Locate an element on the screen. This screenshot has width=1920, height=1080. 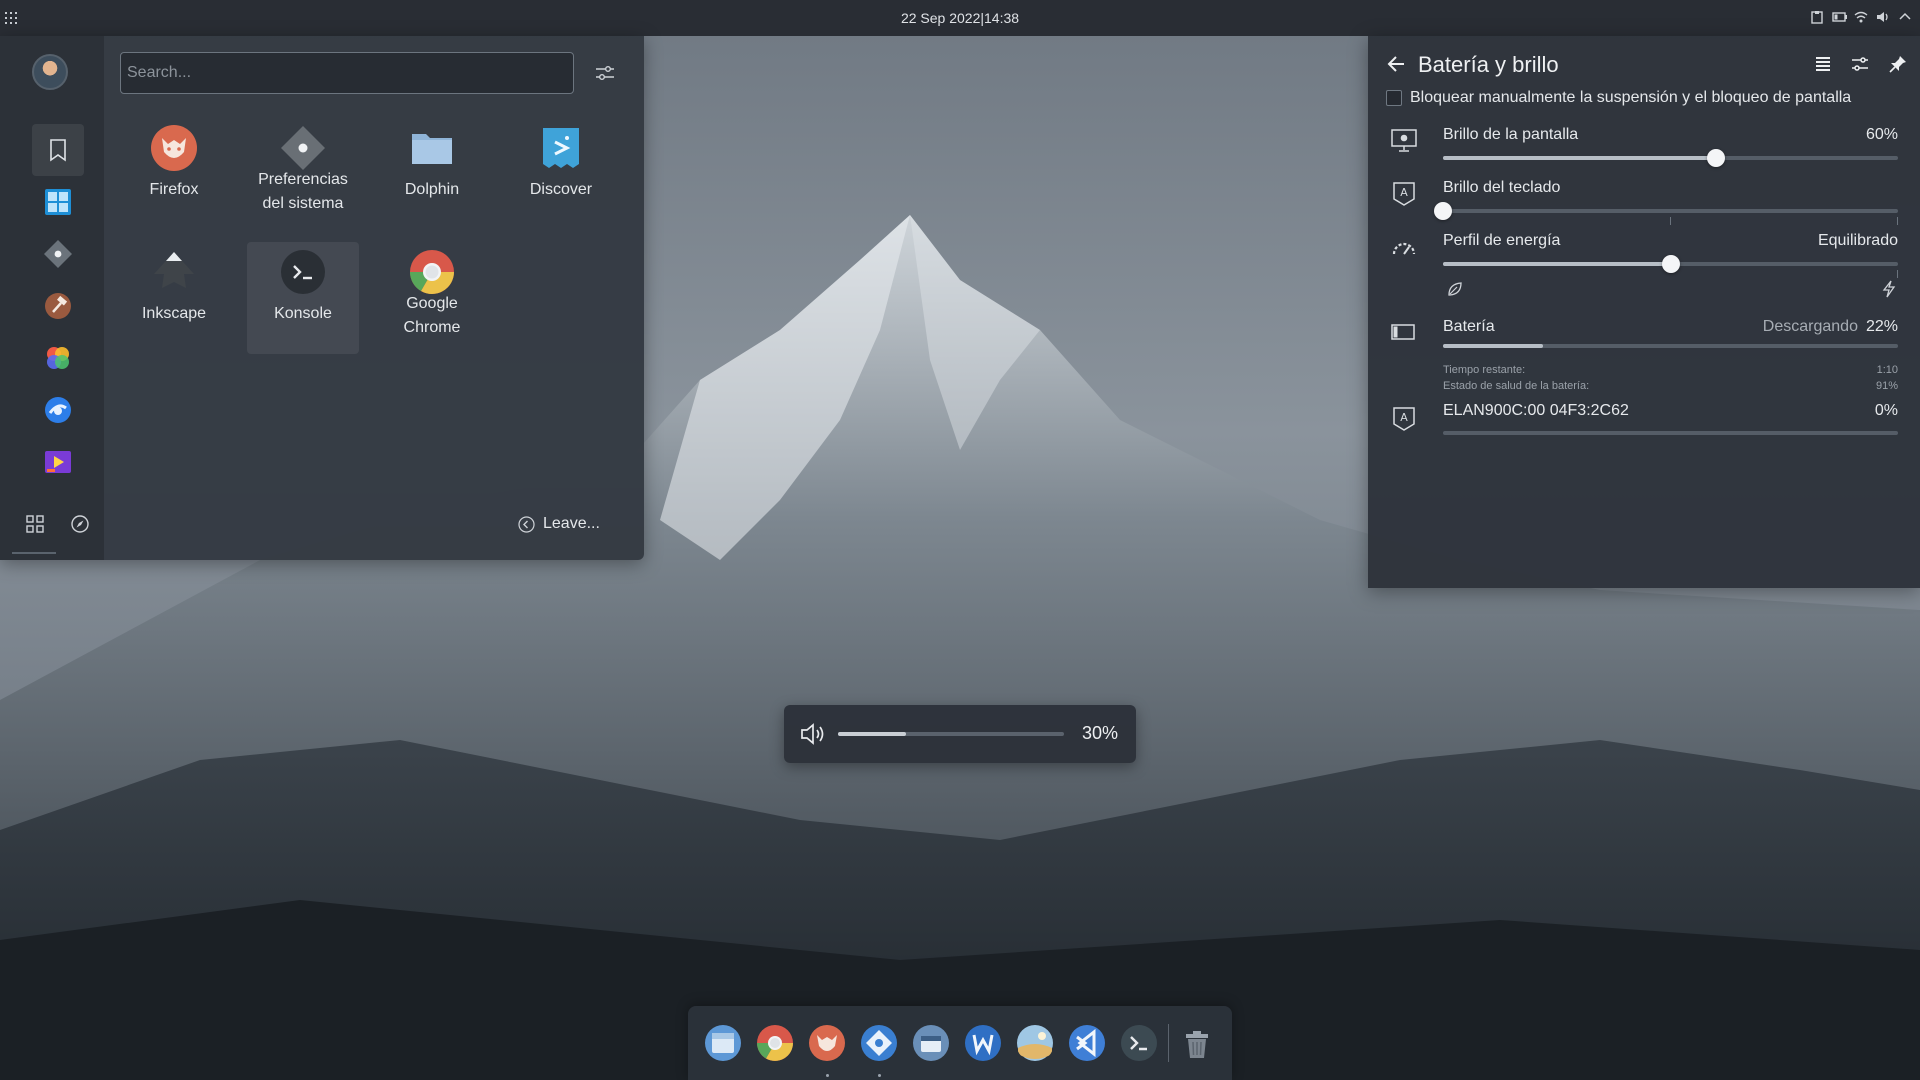
device-battery-row: A ELAN900C:00 04F3:2C62 0% is located at coordinates (1644, 422).